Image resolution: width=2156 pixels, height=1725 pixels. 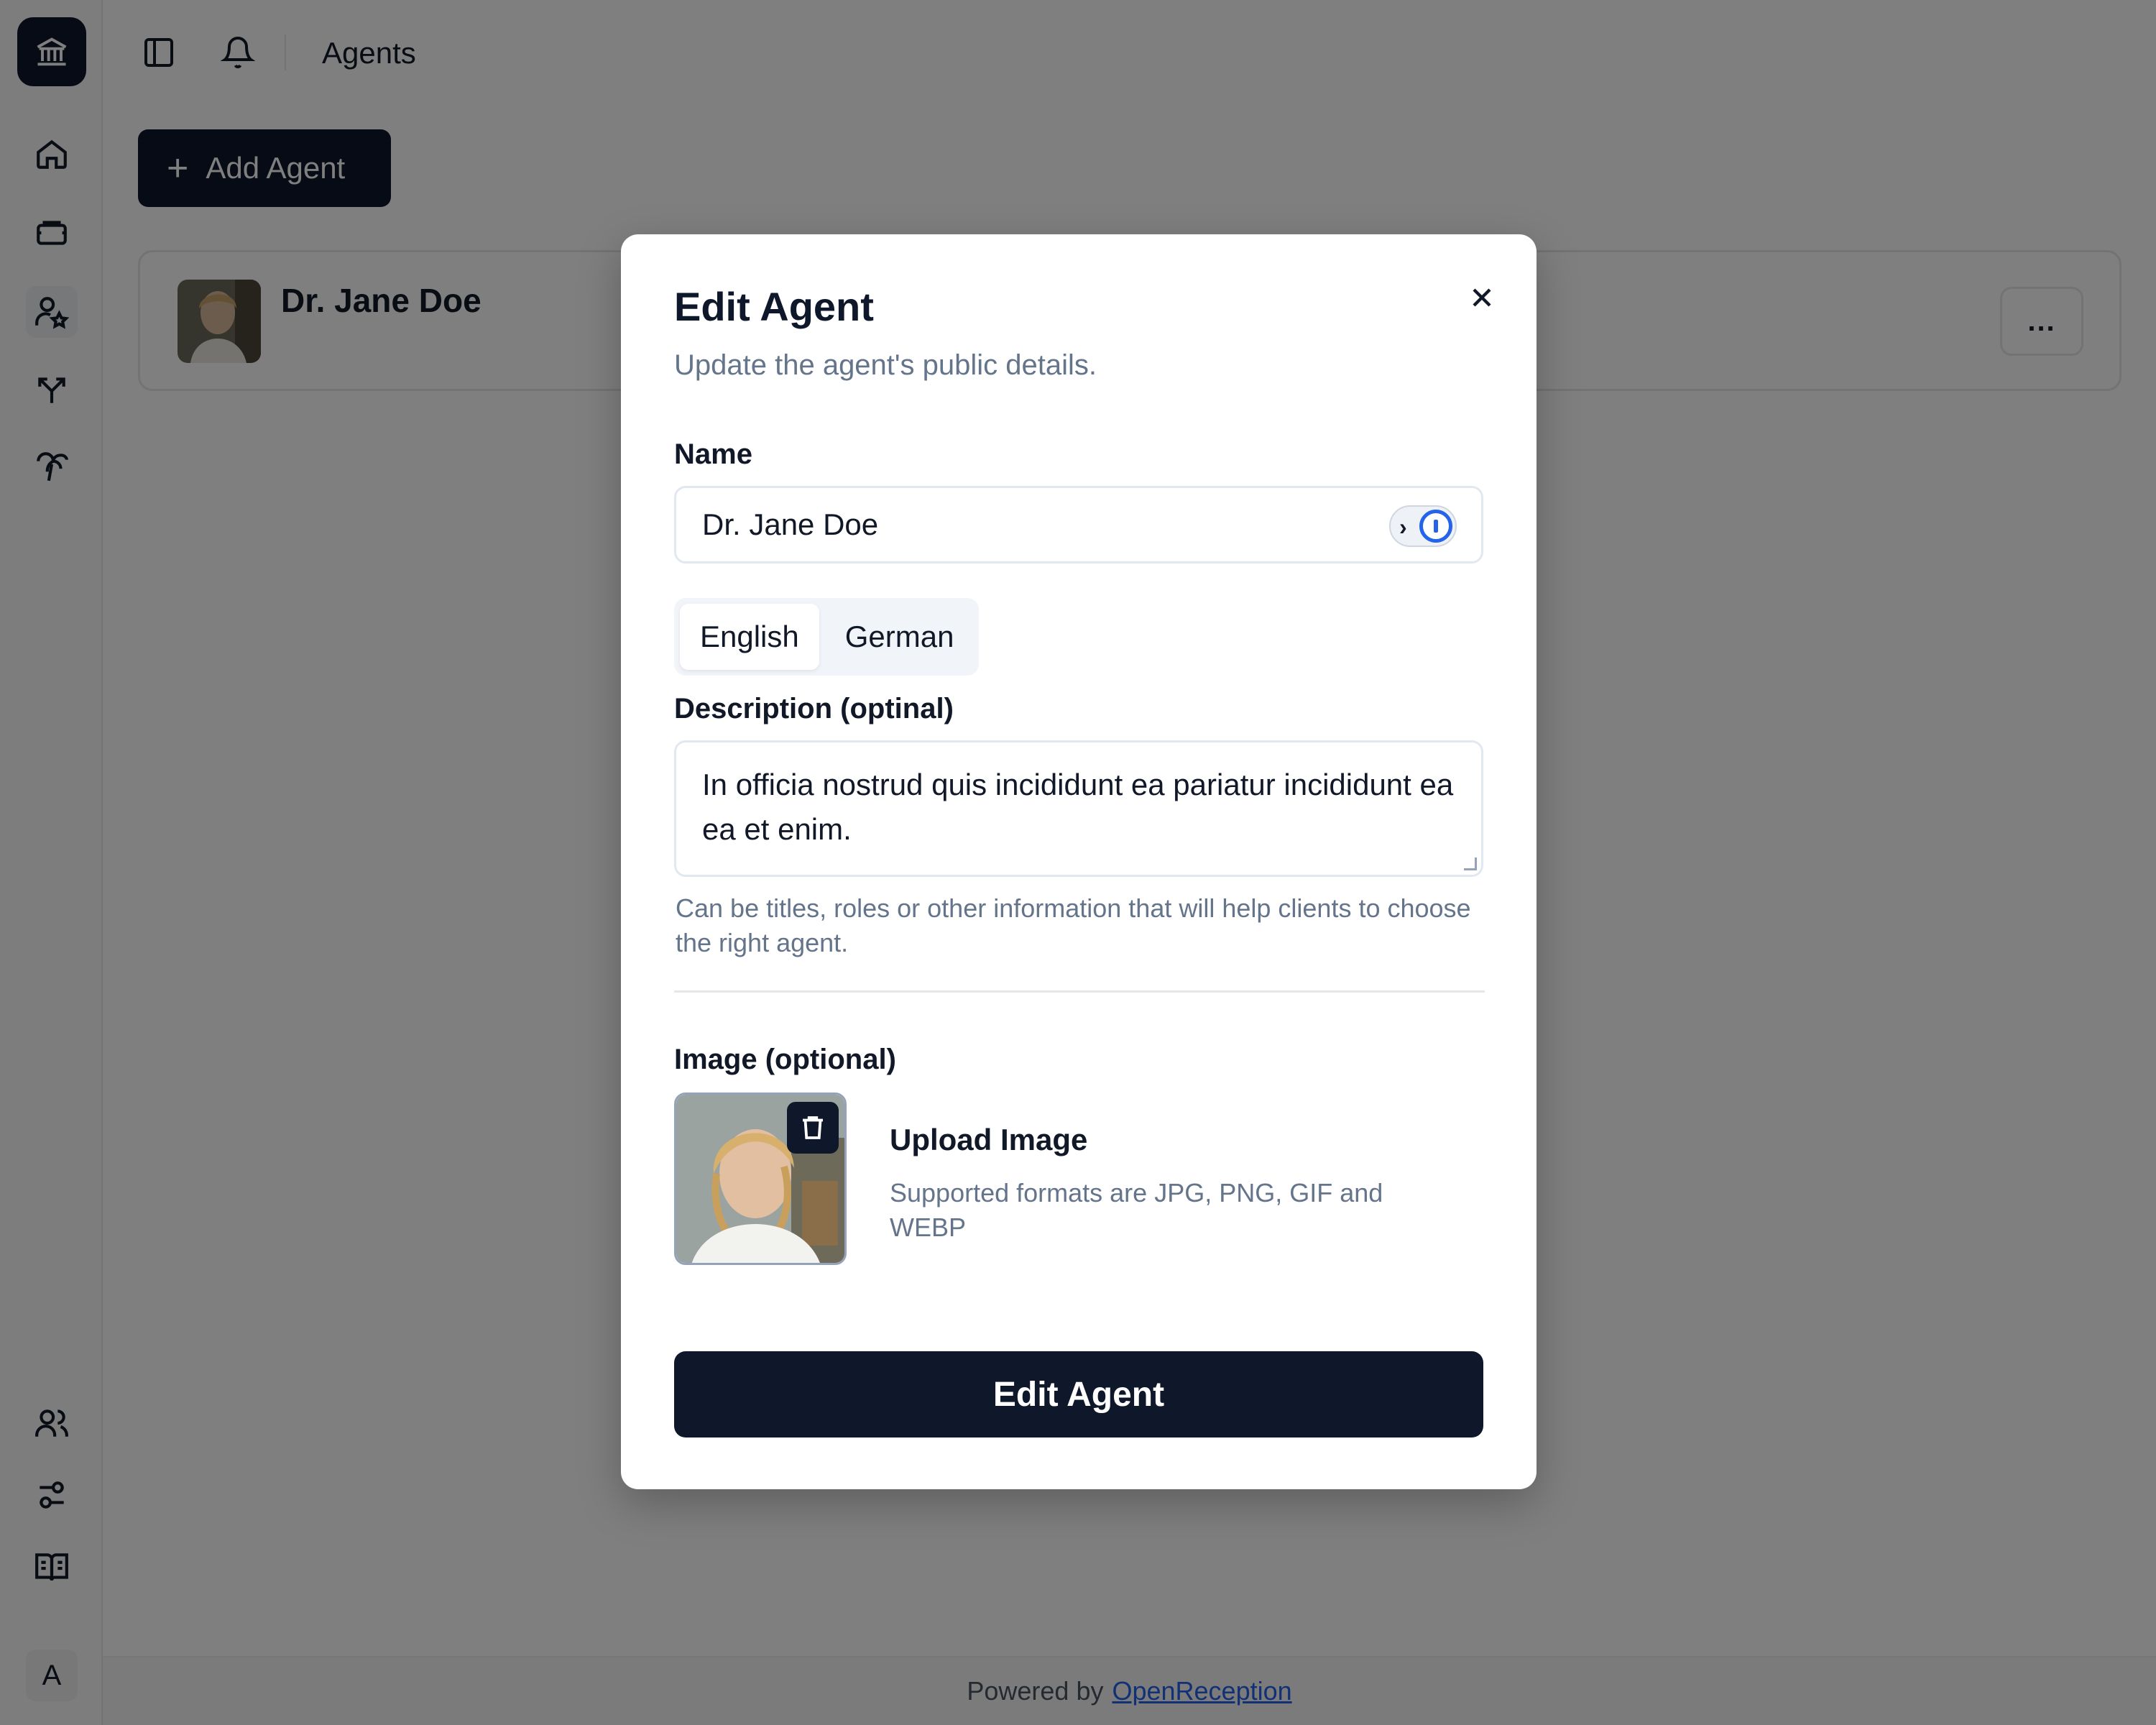 What do you see at coordinates (761, 1178) in the screenshot?
I see `agent-image-preview` at bounding box center [761, 1178].